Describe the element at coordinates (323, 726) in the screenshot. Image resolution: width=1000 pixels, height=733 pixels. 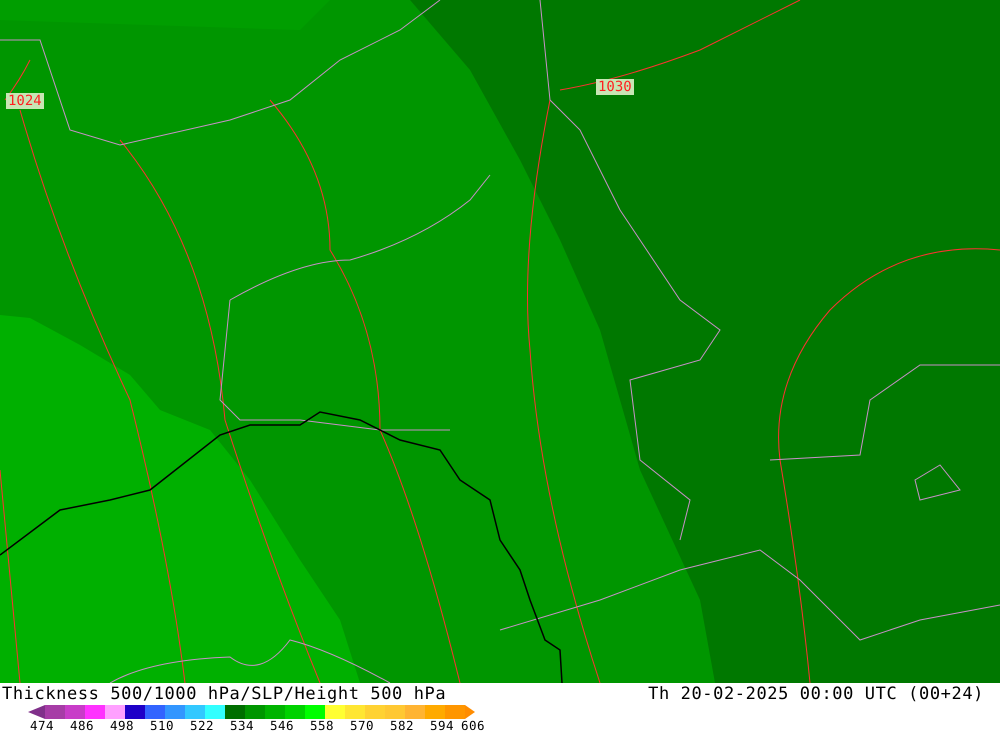
I see `scale-label: 558` at that location.